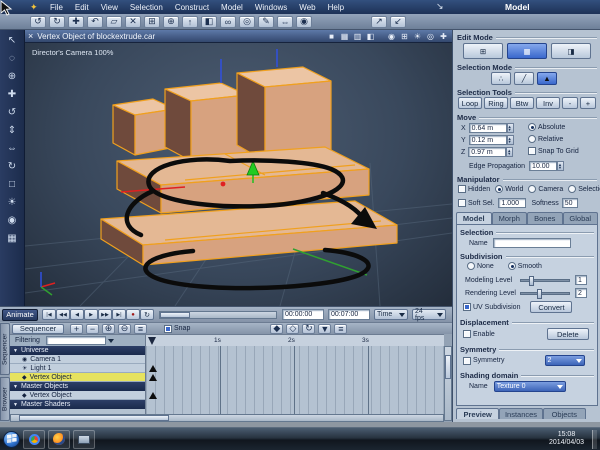 Image resolution: width=600 pixels, height=450 pixels. I want to click on between-select-button: Btw, so click(522, 103).